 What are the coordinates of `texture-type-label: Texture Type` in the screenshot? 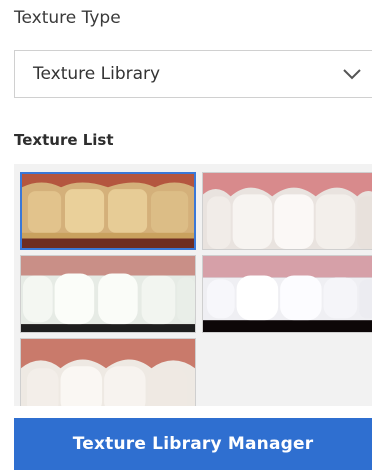 It's located at (67, 18).